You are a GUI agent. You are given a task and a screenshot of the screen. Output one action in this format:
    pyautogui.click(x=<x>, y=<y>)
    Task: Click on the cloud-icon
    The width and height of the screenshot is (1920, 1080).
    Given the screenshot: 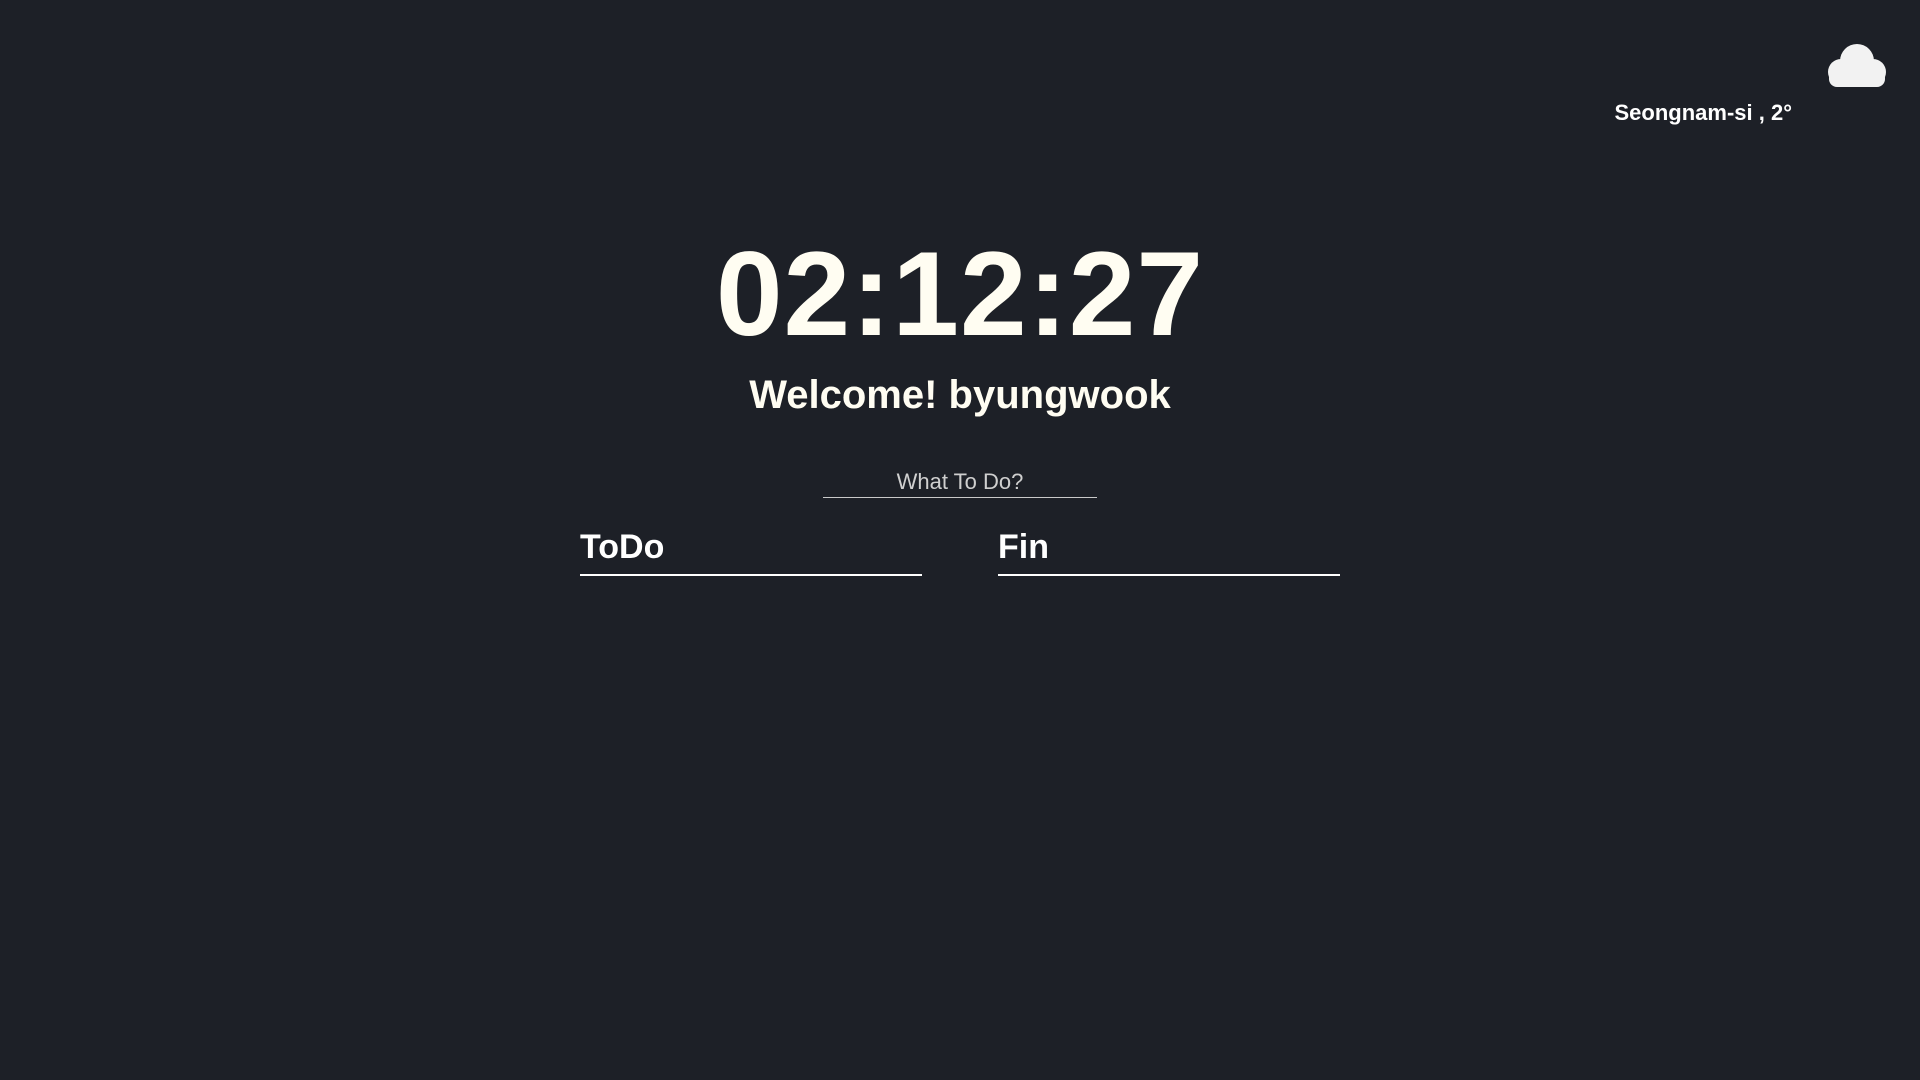 What is the action you would take?
    pyautogui.click(x=1854, y=66)
    